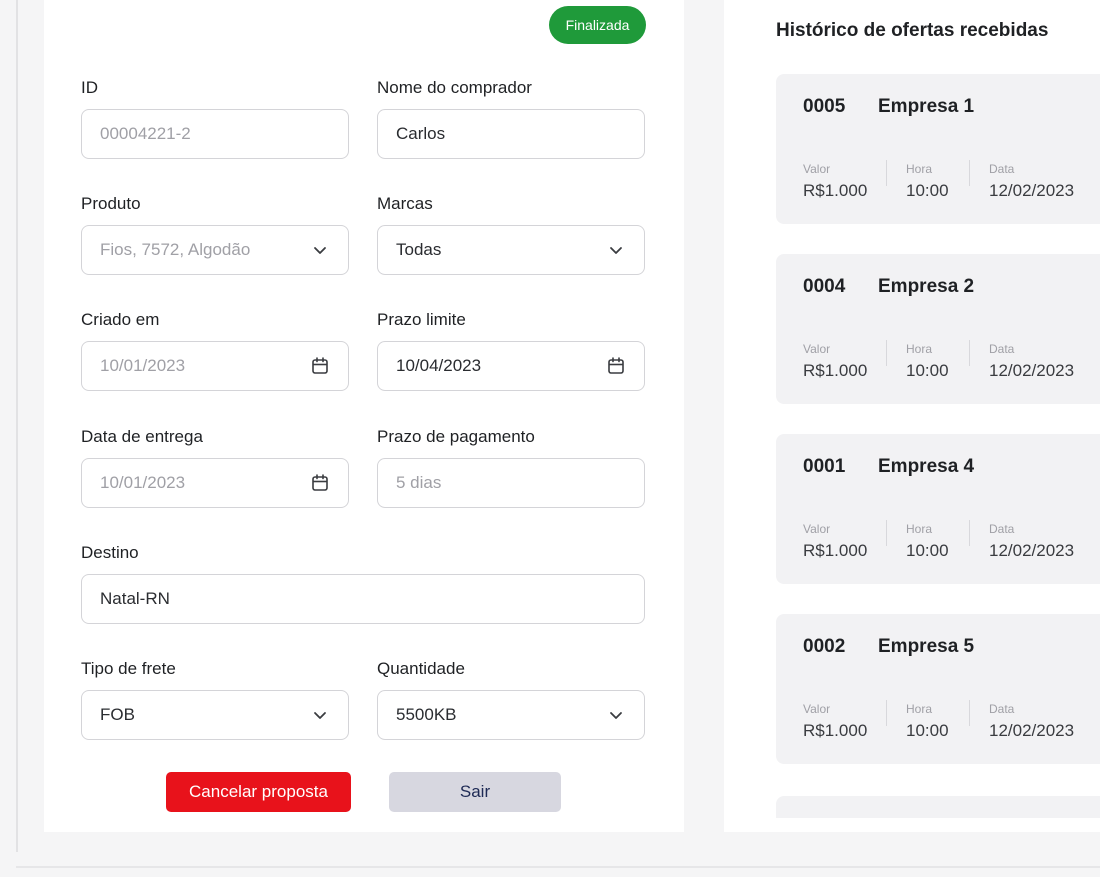 This screenshot has width=1100, height=877. I want to click on offer-company: Empresa 5, so click(926, 646).